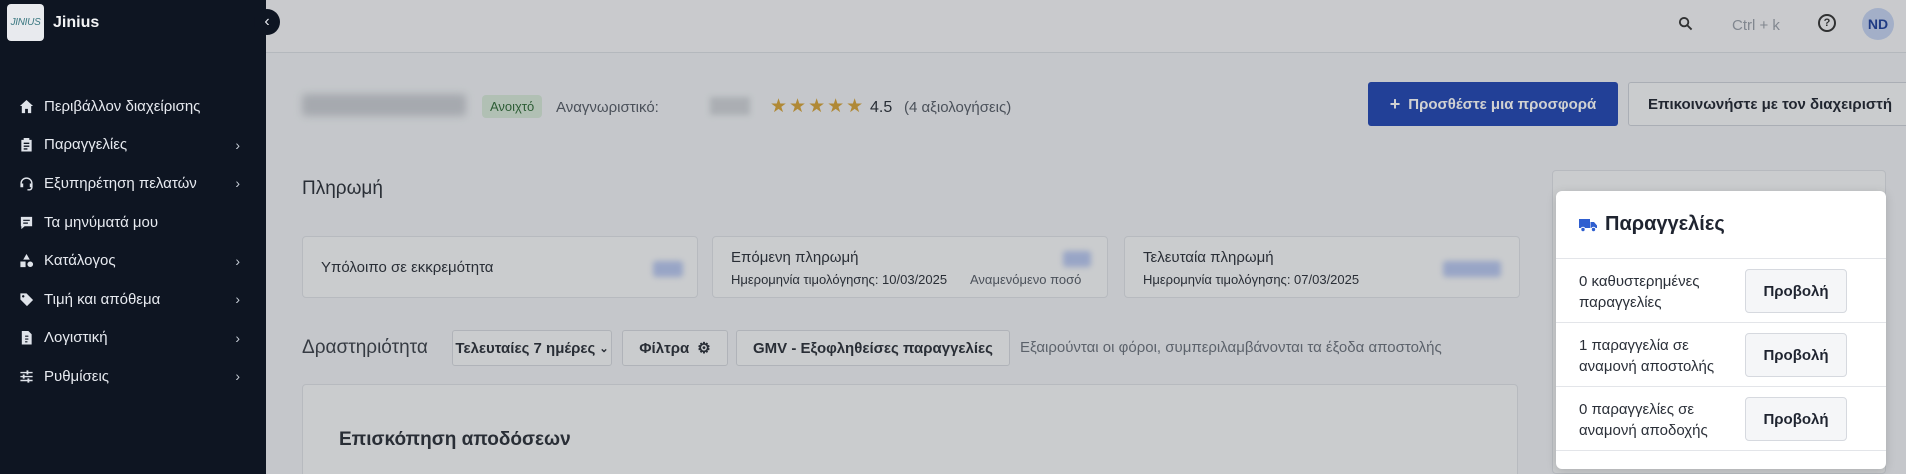 Image resolution: width=1906 pixels, height=474 pixels. I want to click on sidebar-item-label: Περιβάλλον διαχείρισης, so click(122, 106).